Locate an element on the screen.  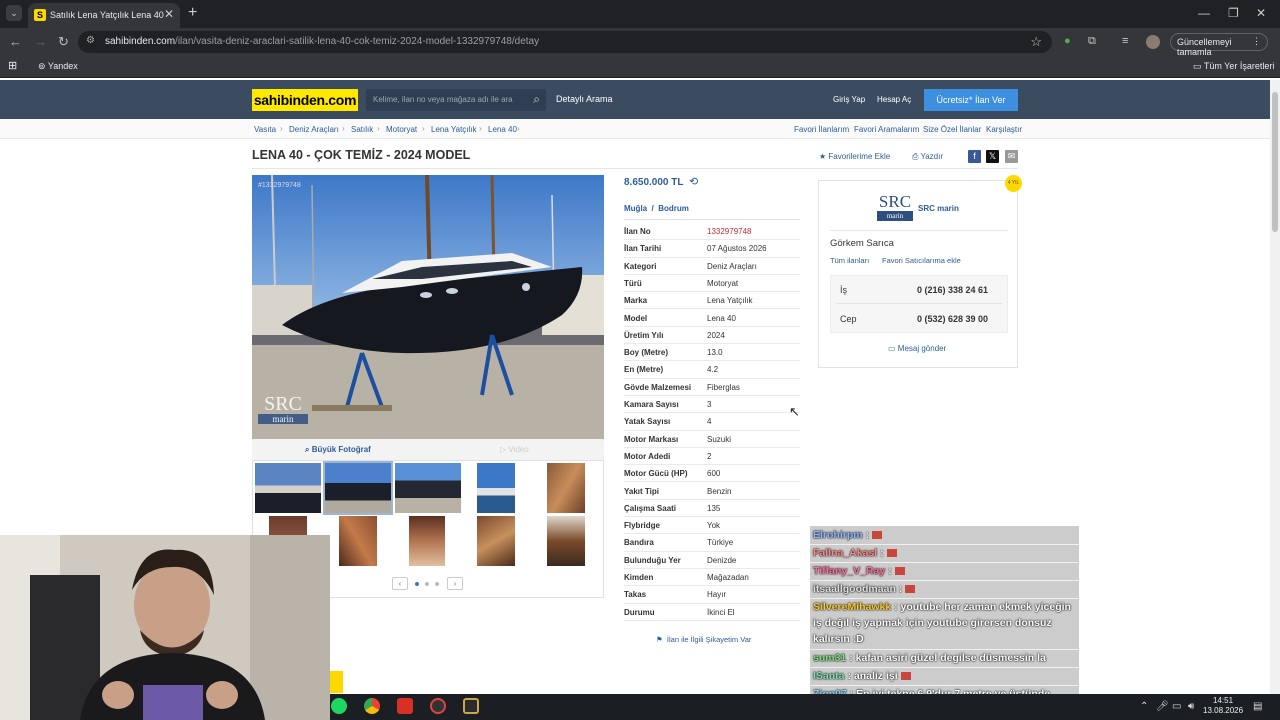
add-favorite-link: ★ Favorilerime Ekle is located at coordinates (854, 156).